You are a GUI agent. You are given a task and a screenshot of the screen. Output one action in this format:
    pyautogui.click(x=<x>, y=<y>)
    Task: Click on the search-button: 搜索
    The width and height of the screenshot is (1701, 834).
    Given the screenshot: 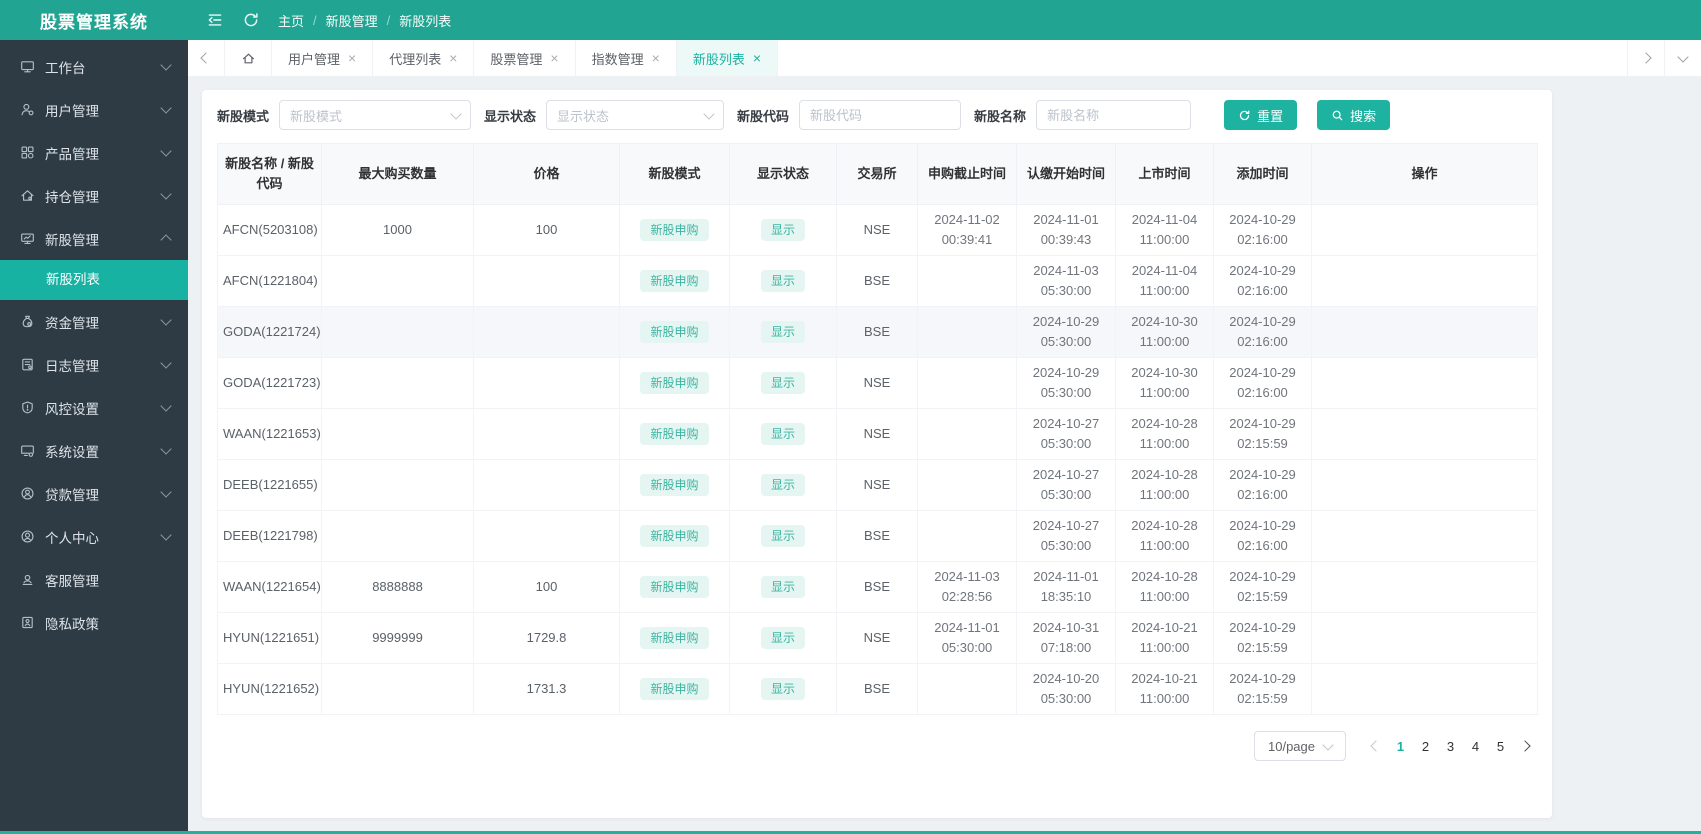 What is the action you would take?
    pyautogui.click(x=1354, y=115)
    